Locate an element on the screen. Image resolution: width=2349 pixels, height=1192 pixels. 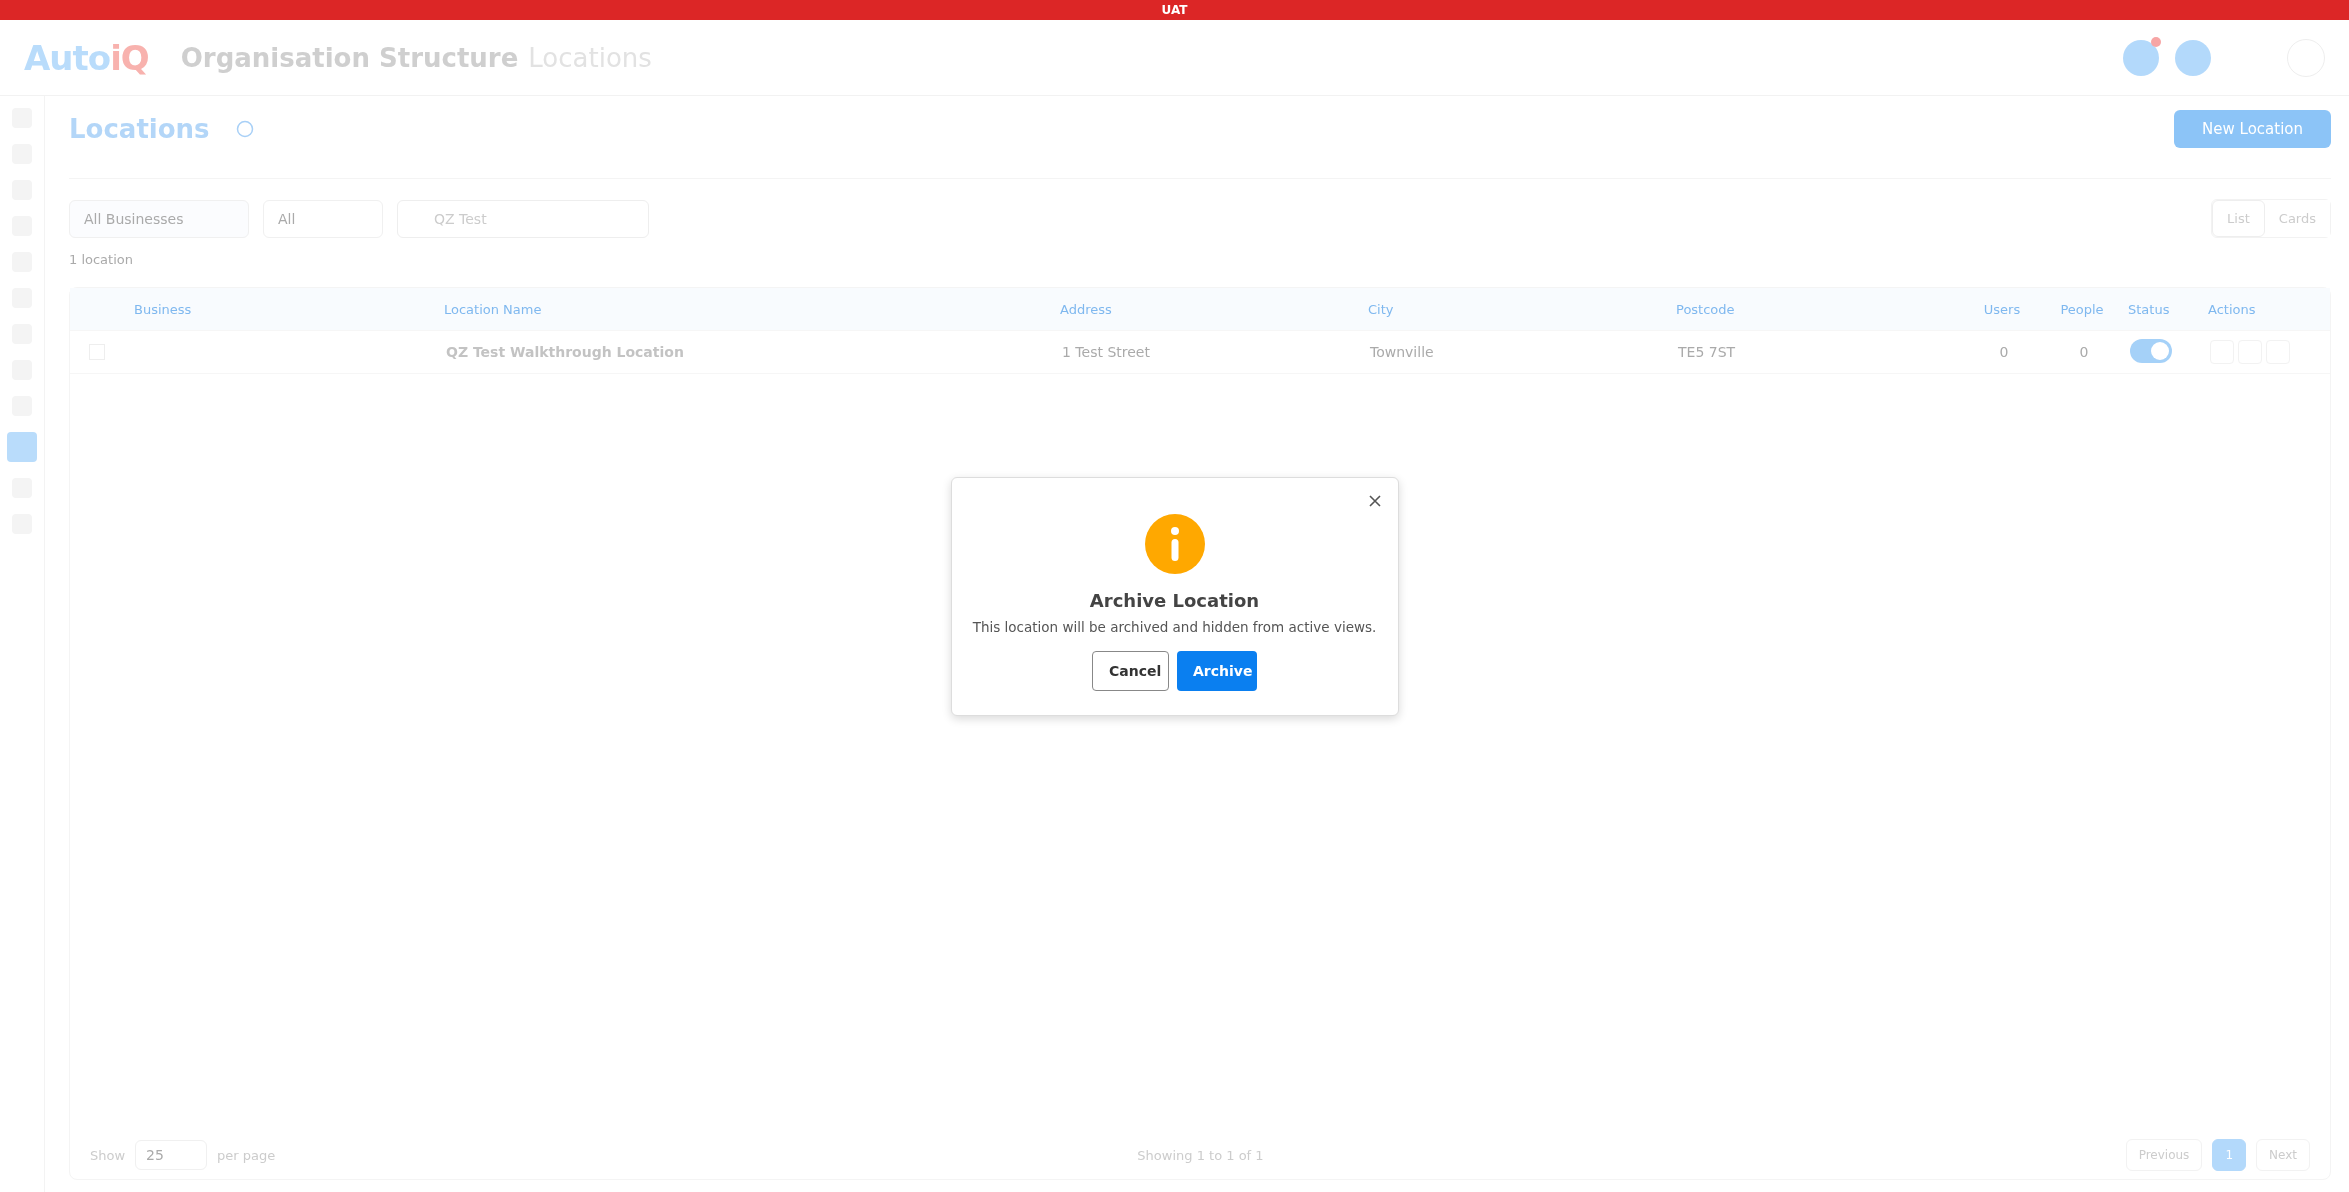
dialog-title: Archive Location is located at coordinates (1174, 600).